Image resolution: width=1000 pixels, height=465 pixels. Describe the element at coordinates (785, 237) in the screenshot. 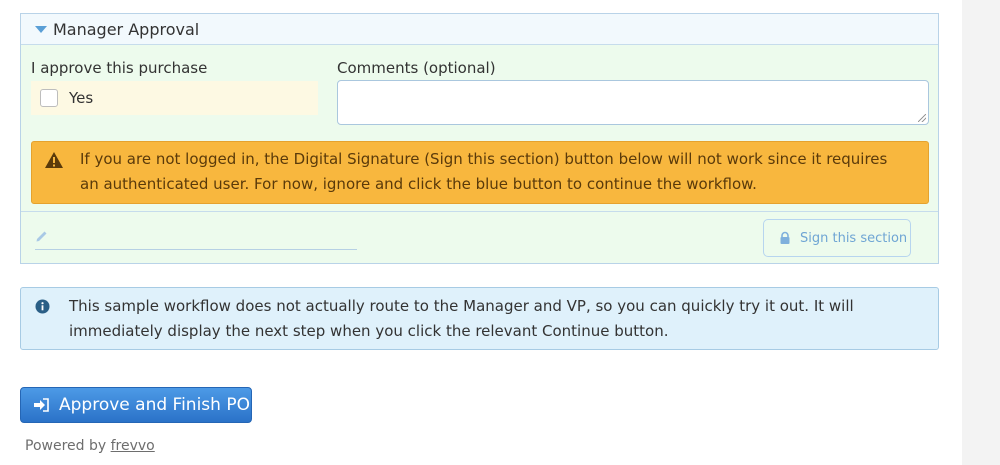

I see `lock-icon` at that location.